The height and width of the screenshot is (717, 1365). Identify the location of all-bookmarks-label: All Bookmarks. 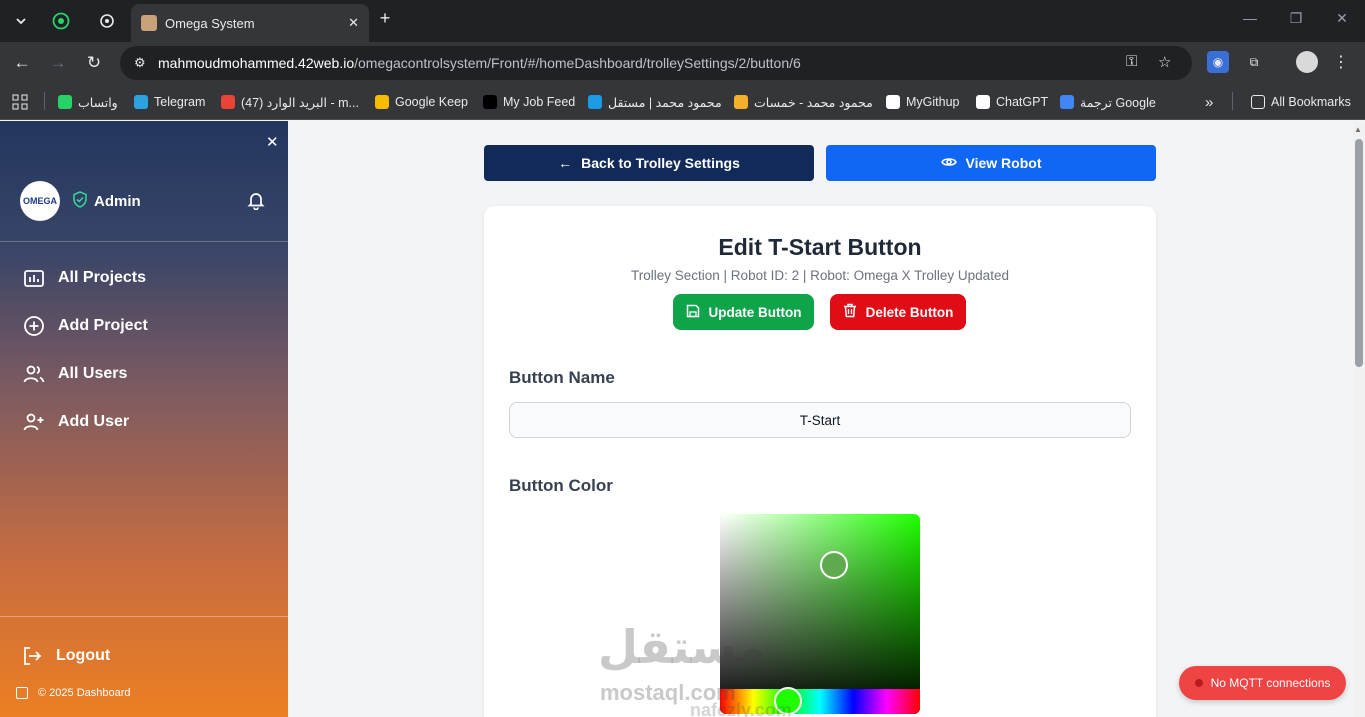
(1311, 102).